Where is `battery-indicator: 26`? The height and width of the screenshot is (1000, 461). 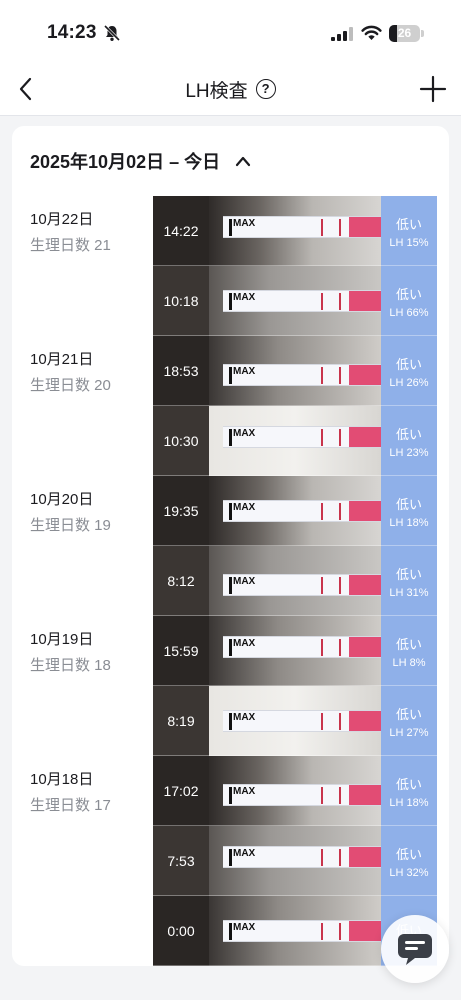
battery-indicator: 26 is located at coordinates (404, 33).